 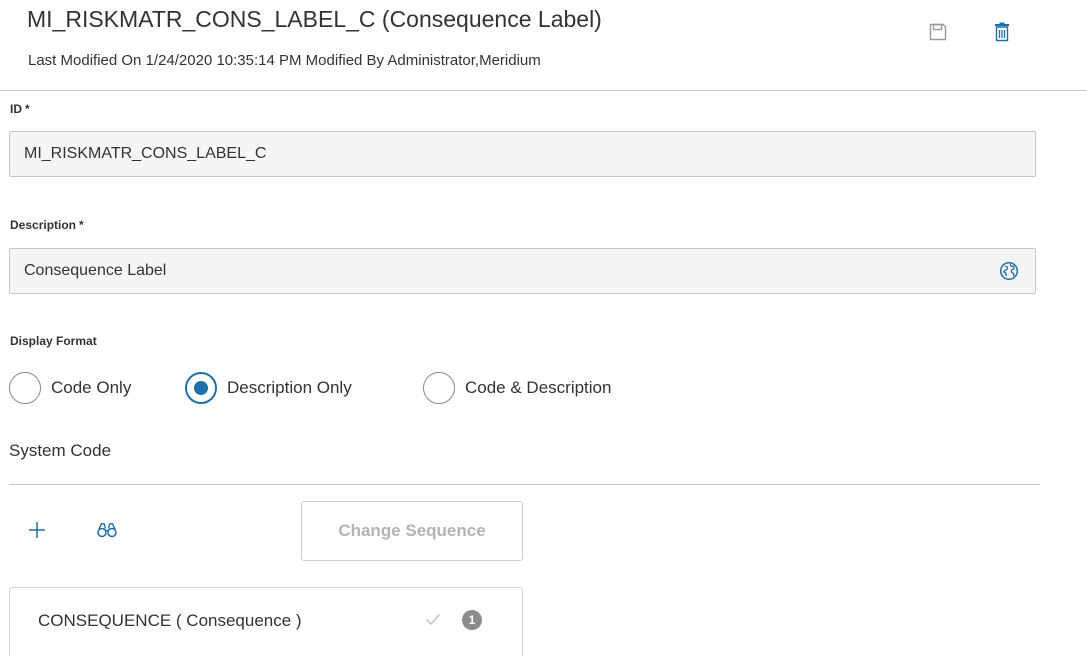 I want to click on id-input, so click(x=522, y=154).